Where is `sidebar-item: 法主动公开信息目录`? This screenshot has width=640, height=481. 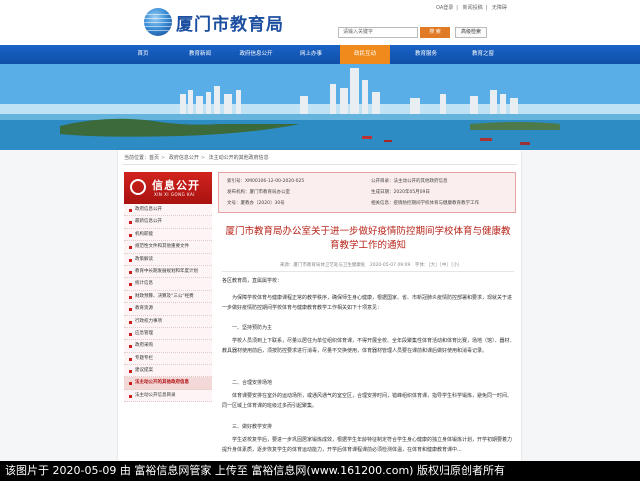 sidebar-item: 法主动公开信息目录 is located at coordinates (168, 396).